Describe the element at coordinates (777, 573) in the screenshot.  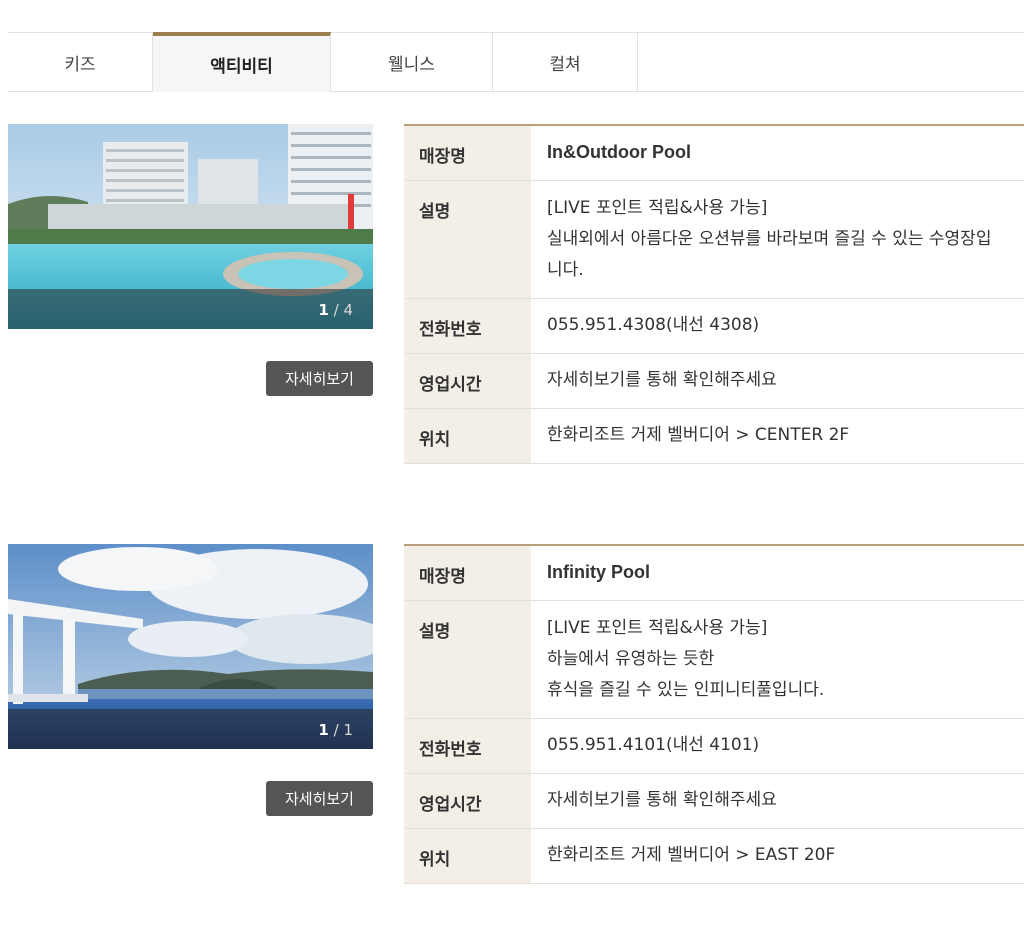
I see `facility-name: Infinity Pool` at that location.